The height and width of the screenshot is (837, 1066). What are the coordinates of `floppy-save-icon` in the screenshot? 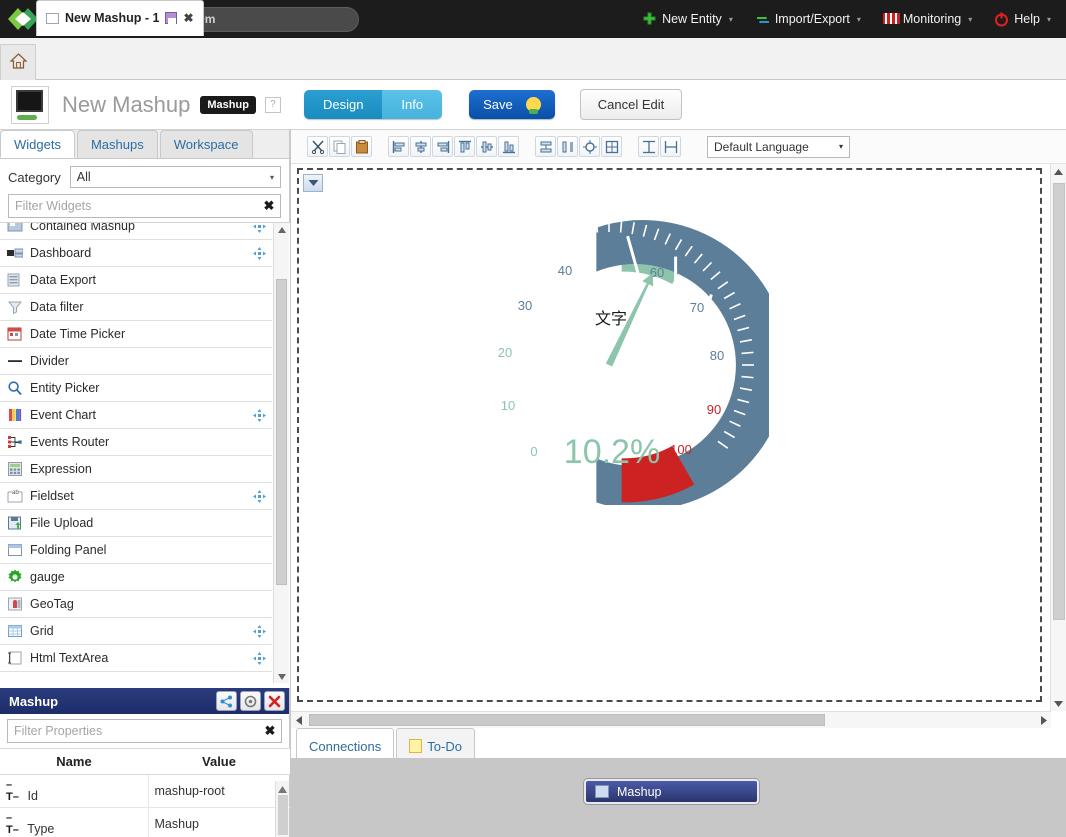 It's located at (171, 18).